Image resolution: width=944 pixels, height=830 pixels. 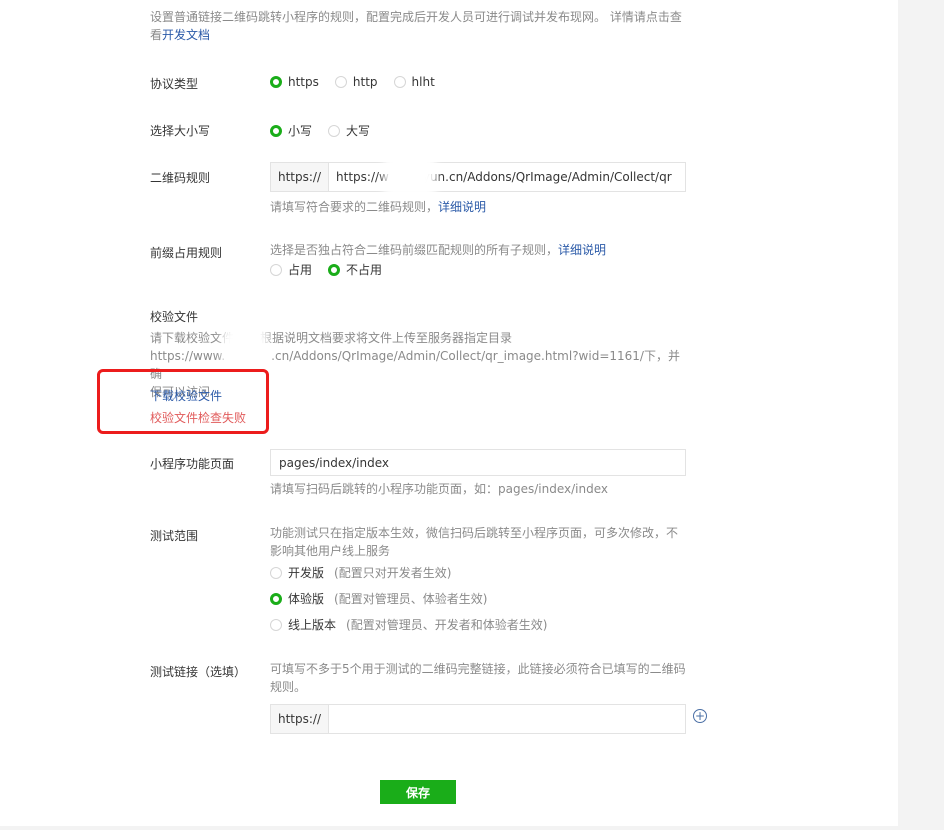 What do you see at coordinates (276, 130) in the screenshot?
I see `radio-lowercase` at bounding box center [276, 130].